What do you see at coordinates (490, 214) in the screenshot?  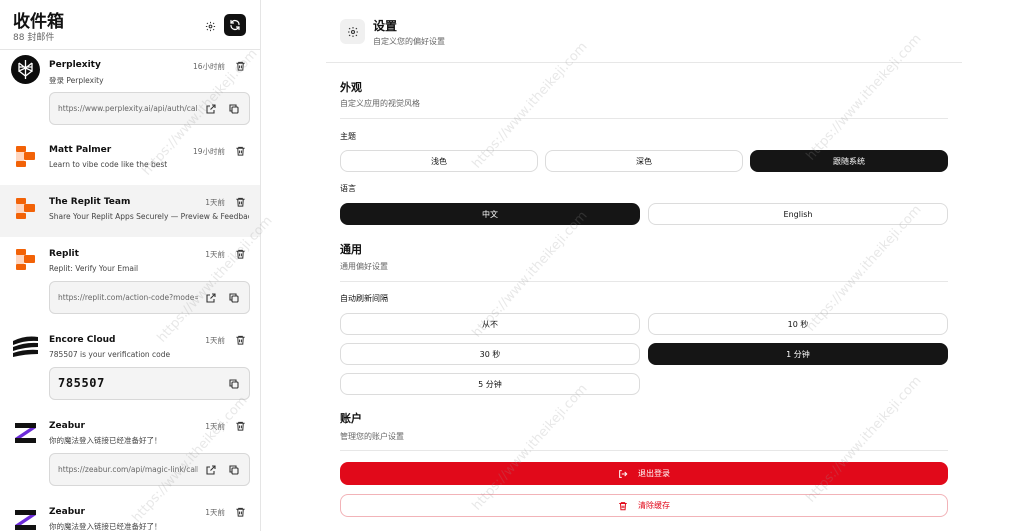 I see `language-option-chinese: 中文` at bounding box center [490, 214].